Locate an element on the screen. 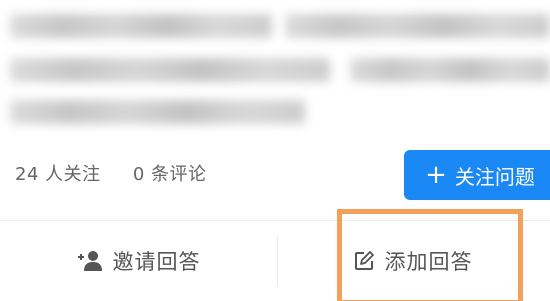 Image resolution: width=550 pixels, height=301 pixels. follow-question-button: + 关注问题 is located at coordinates (477, 175).